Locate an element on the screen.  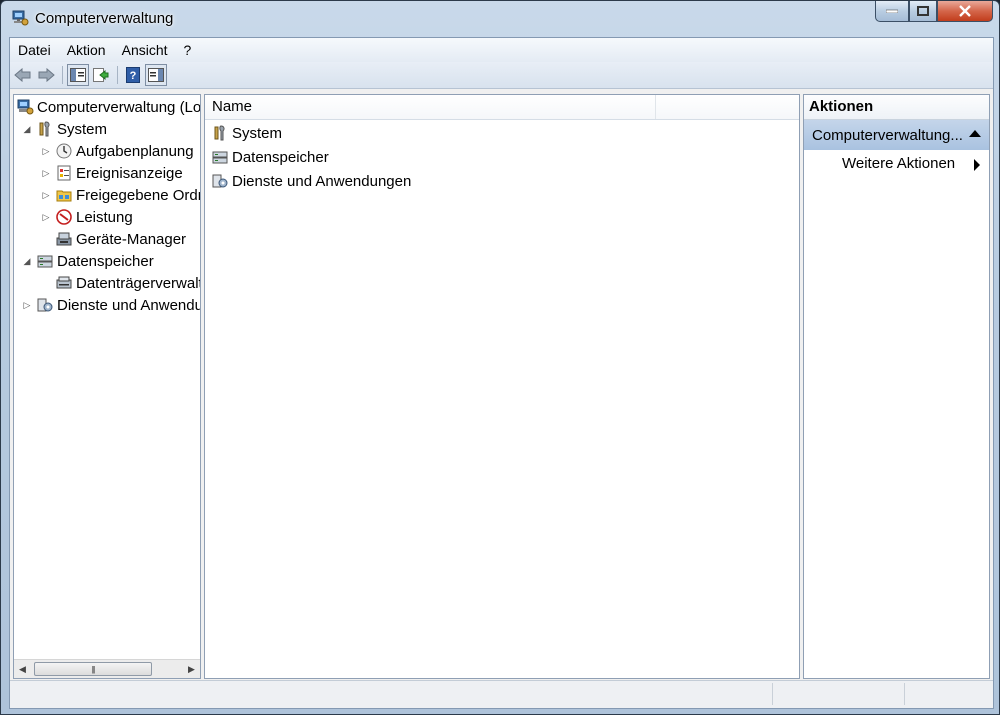
menu-bar: Datei Aktion Ansicht ? is located at coordinates (501, 50).